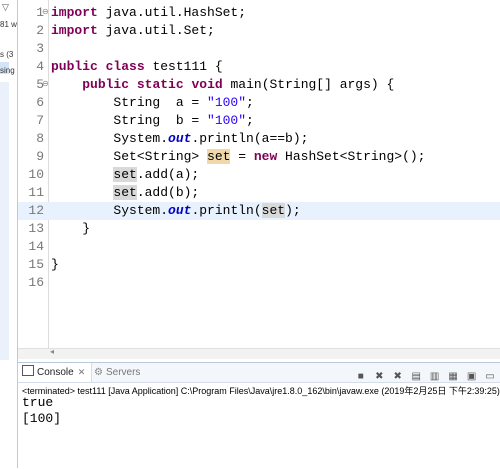 The image size is (500, 469). What do you see at coordinates (38, 402) in the screenshot?
I see `console-output-line: true` at bounding box center [38, 402].